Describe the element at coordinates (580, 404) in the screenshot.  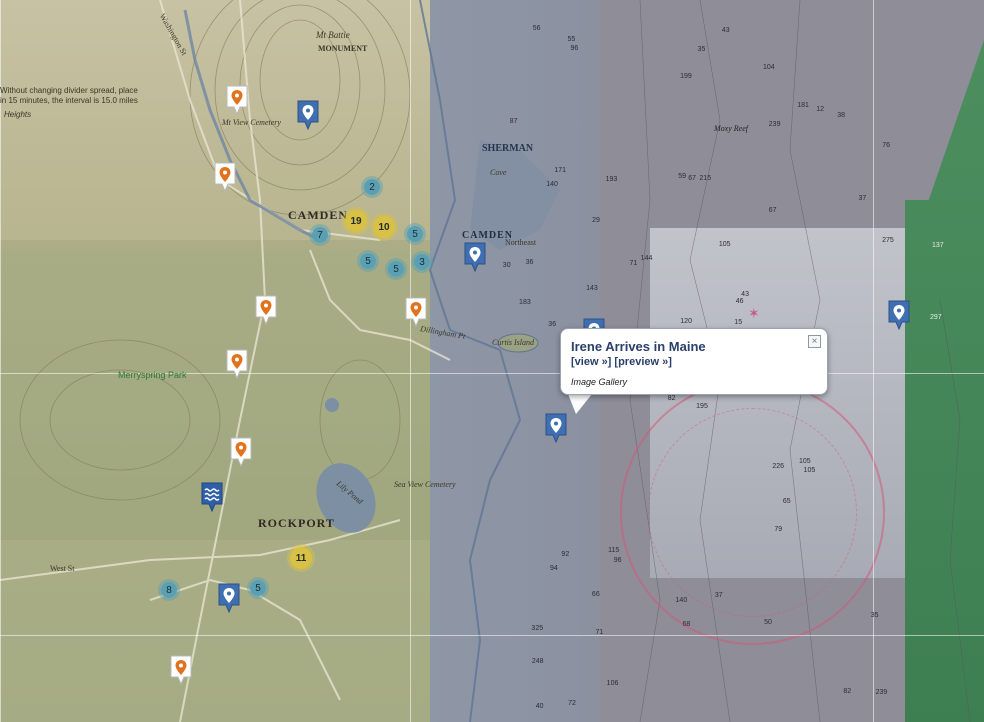
I see `popup-pointer` at that location.